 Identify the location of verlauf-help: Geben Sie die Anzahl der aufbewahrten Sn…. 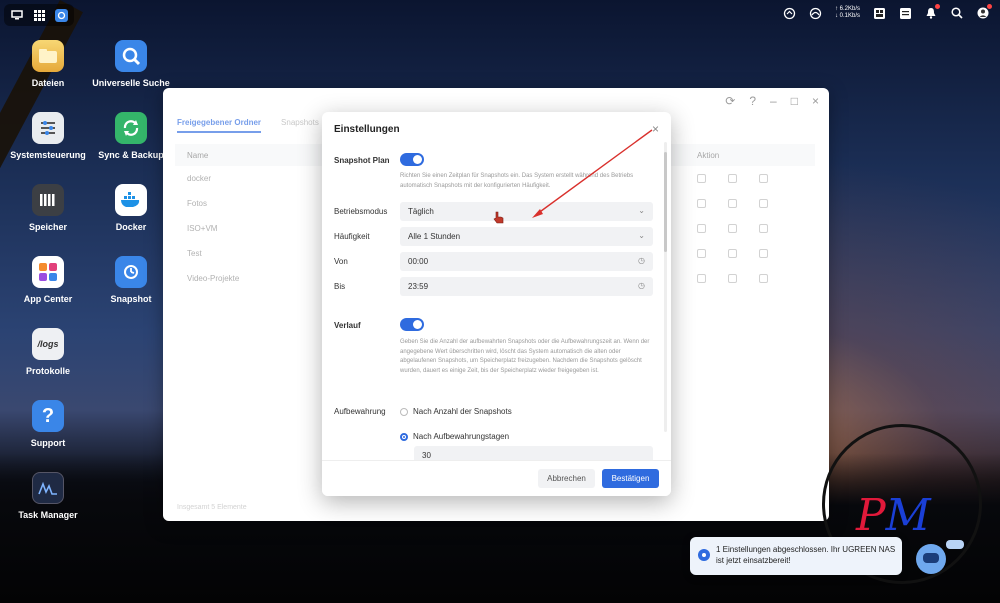
(525, 356).